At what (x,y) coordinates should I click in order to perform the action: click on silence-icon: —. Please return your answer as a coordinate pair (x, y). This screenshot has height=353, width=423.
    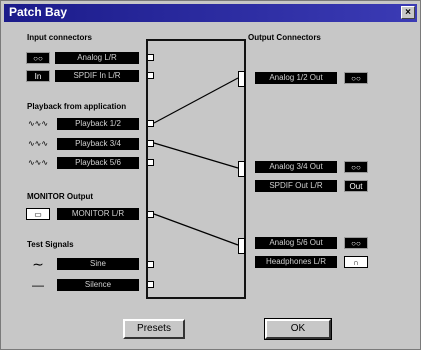
    Looking at the image, I should click on (38, 285).